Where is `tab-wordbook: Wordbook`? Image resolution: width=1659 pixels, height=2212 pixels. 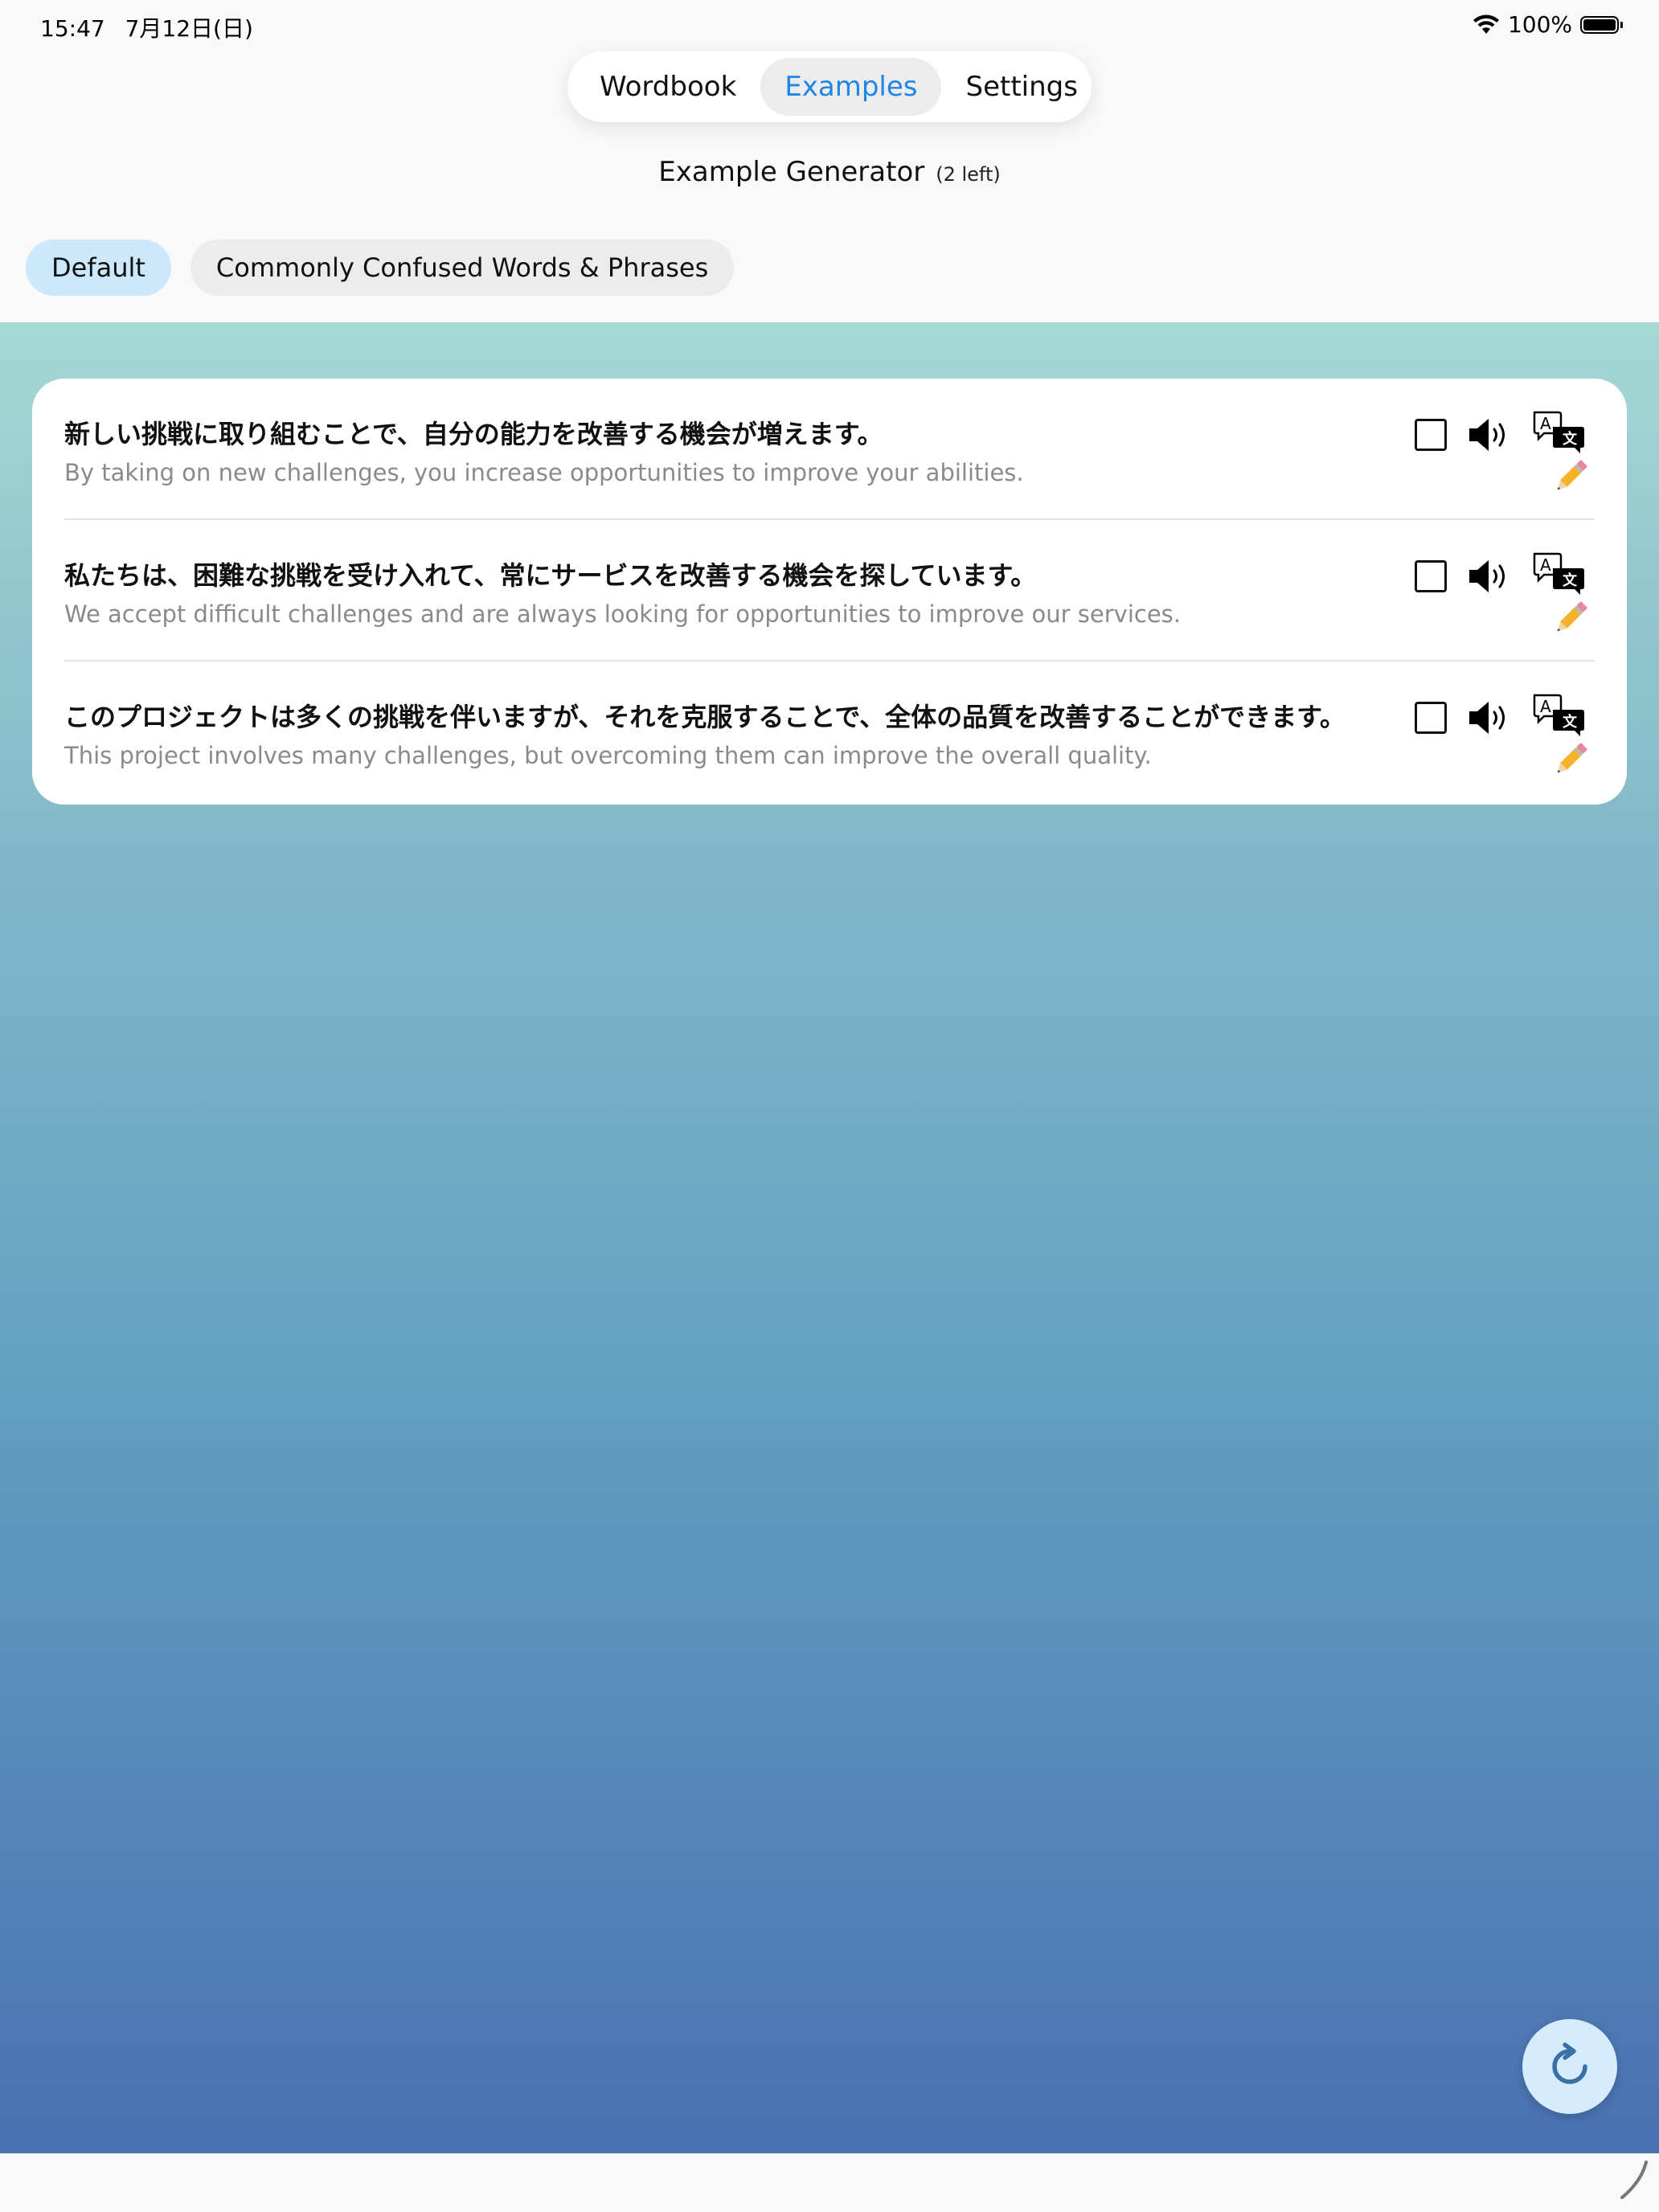
tab-wordbook: Wordbook is located at coordinates (668, 87).